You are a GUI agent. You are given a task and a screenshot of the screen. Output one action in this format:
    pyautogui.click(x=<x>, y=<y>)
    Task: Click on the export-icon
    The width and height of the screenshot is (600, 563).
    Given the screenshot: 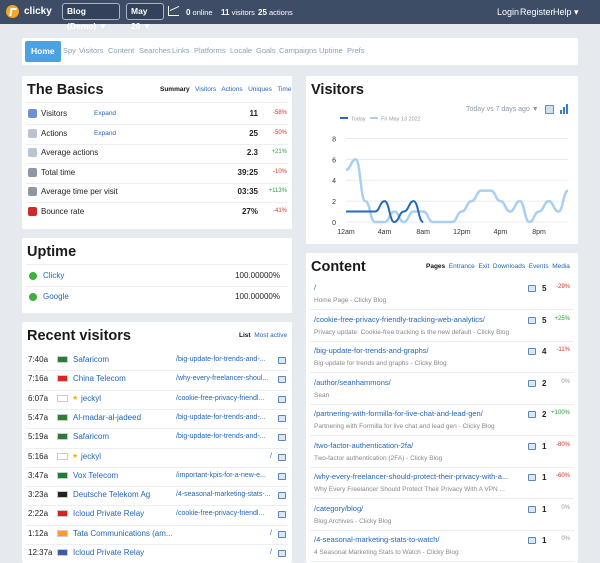 What is the action you would take?
    pyautogui.click(x=549, y=109)
    